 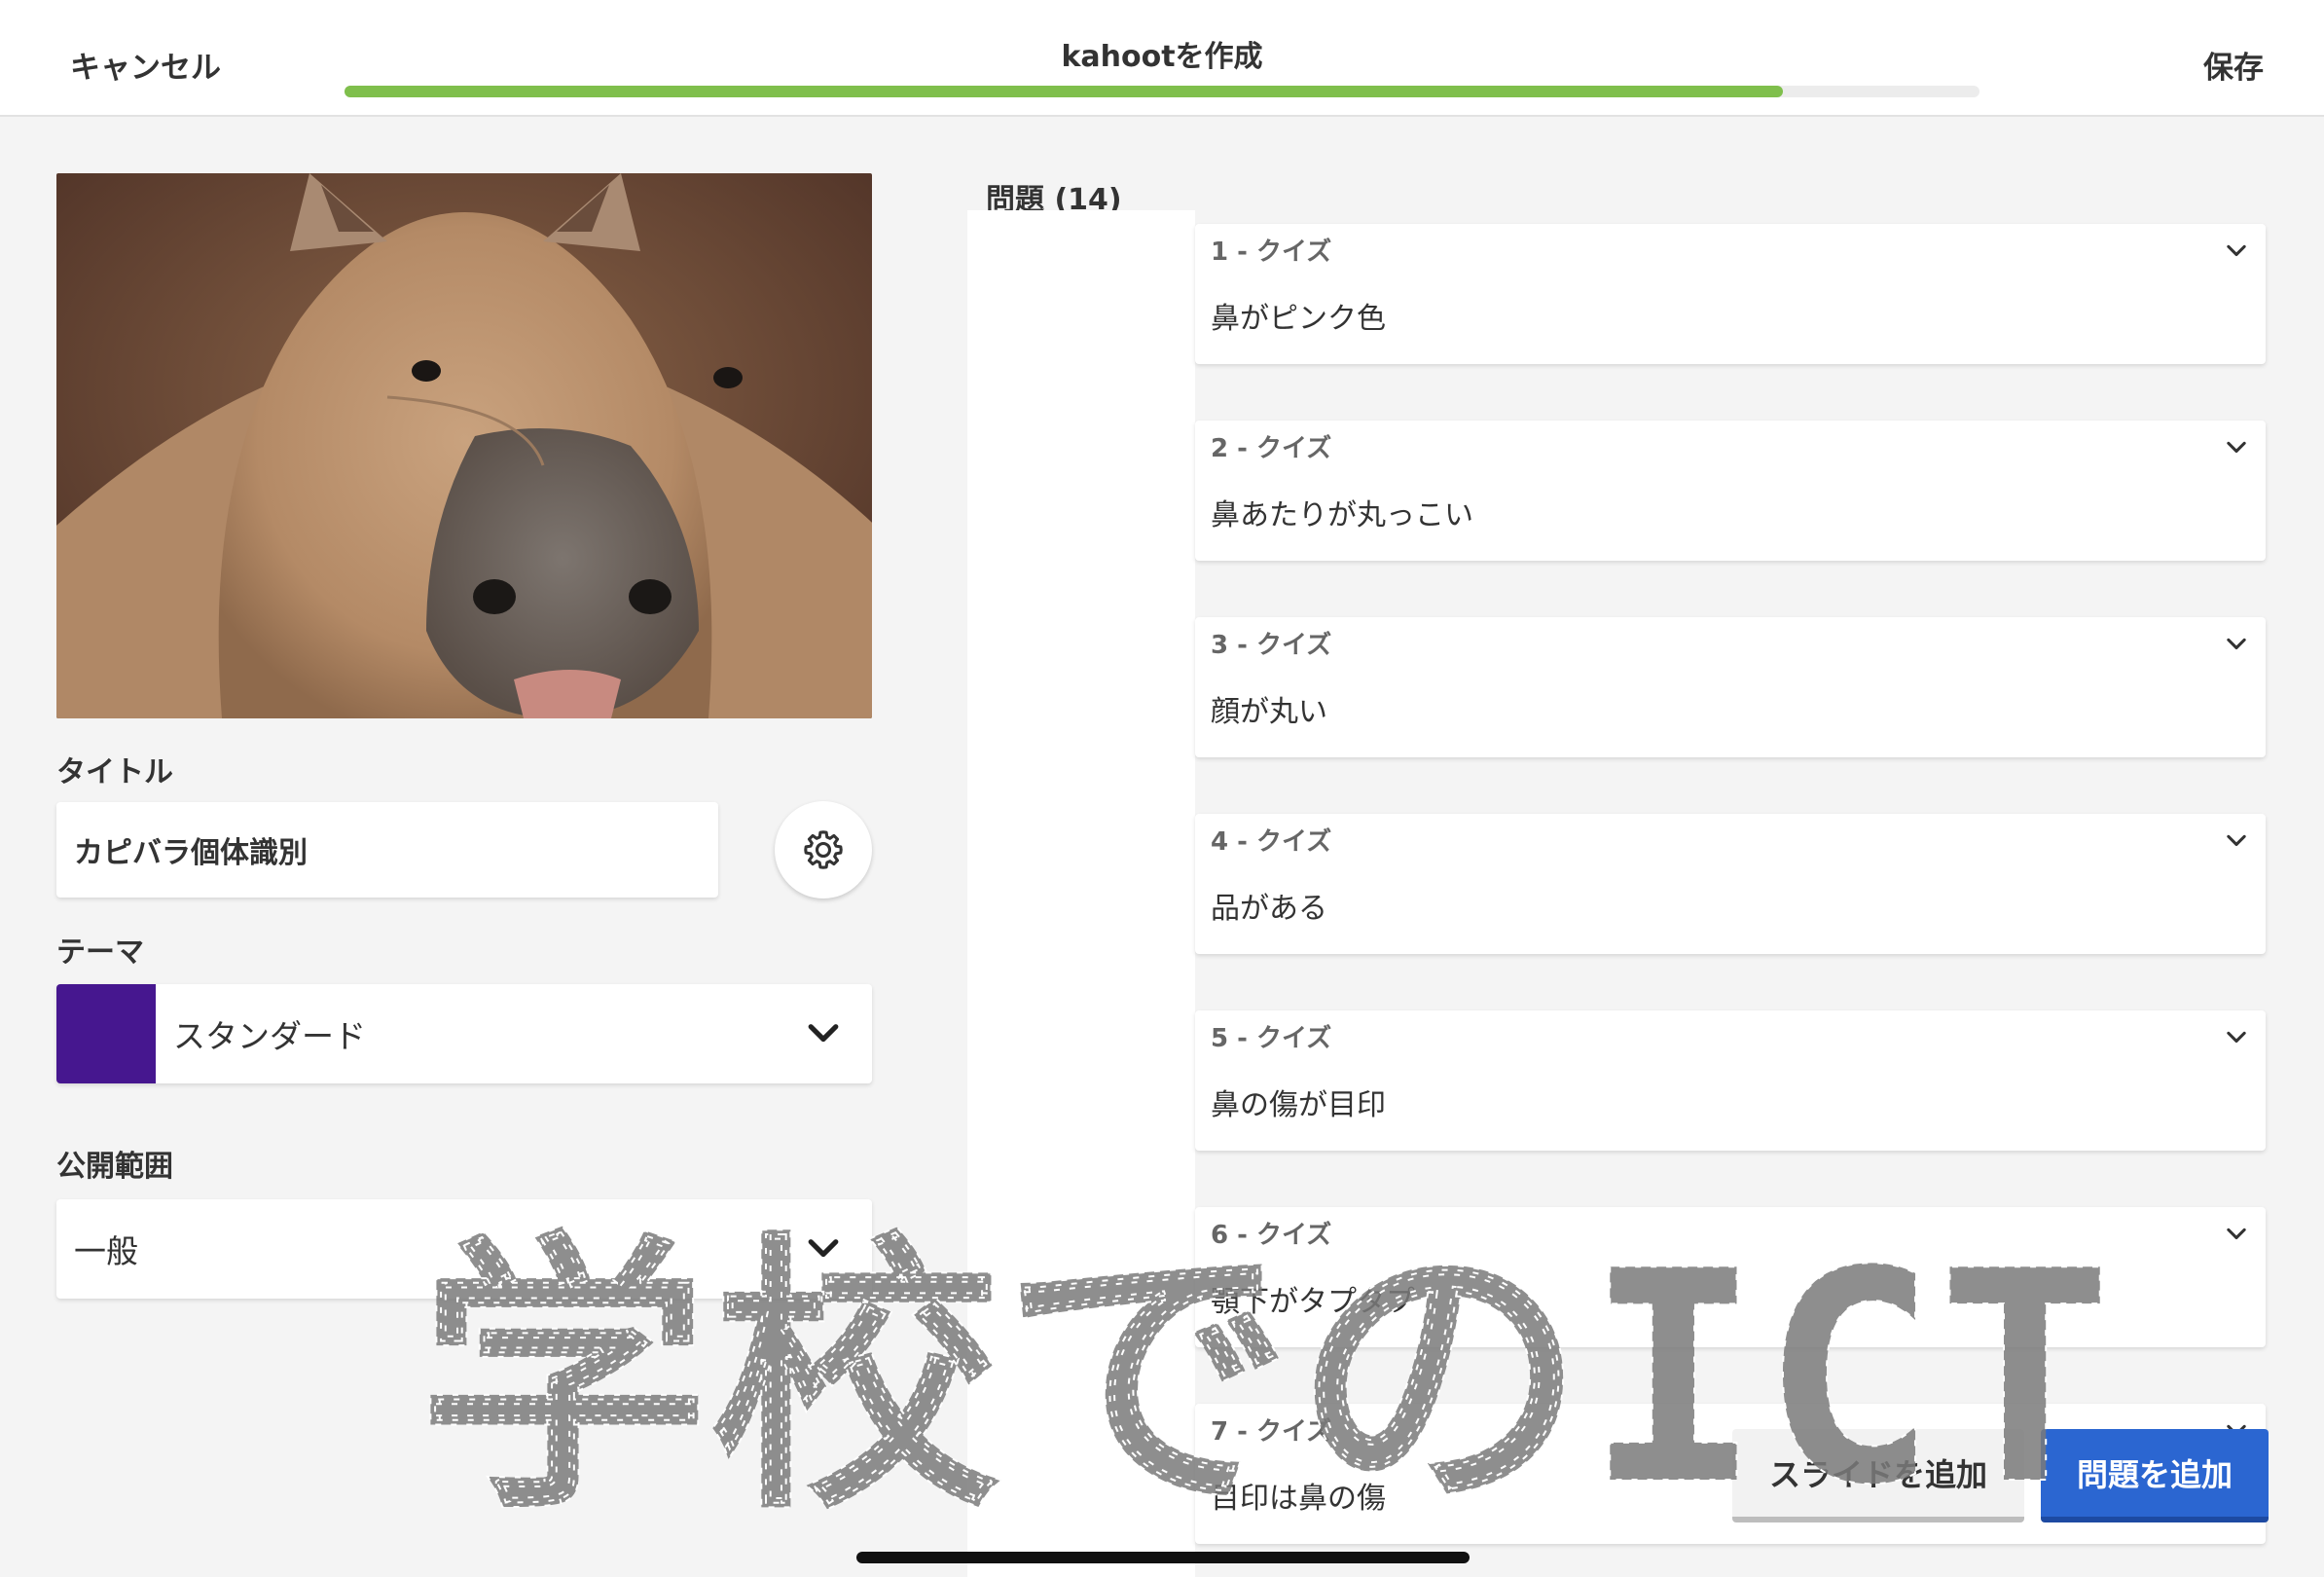 I want to click on question-text: 品がある, so click(x=1269, y=909).